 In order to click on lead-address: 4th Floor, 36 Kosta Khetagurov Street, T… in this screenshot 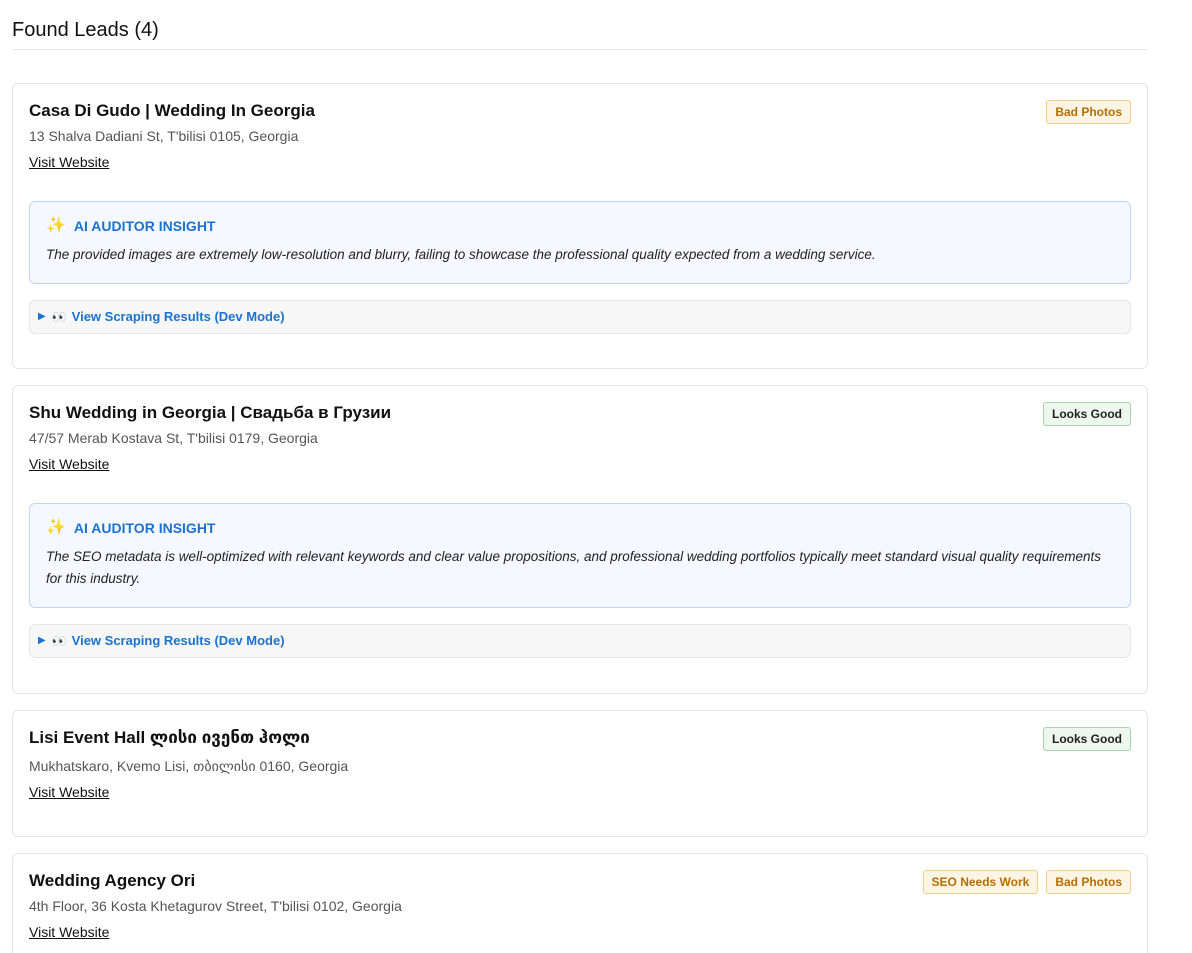, I will do `click(215, 906)`.